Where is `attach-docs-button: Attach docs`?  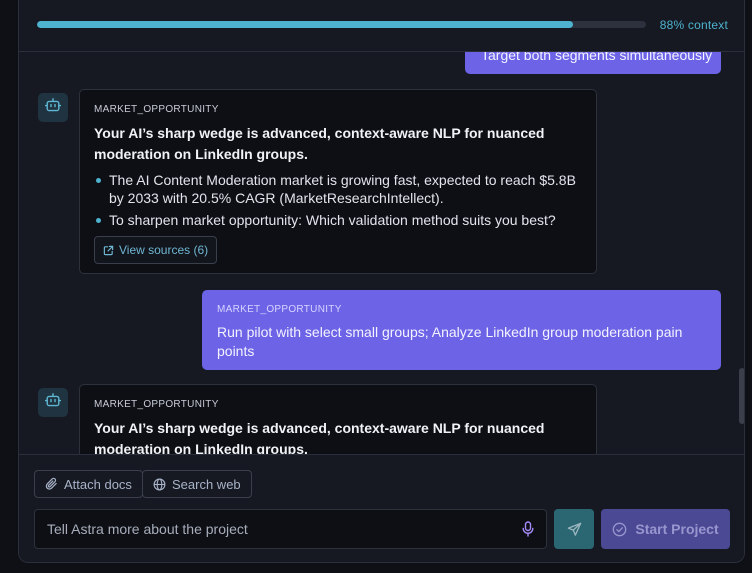 attach-docs-button: Attach docs is located at coordinates (88, 484).